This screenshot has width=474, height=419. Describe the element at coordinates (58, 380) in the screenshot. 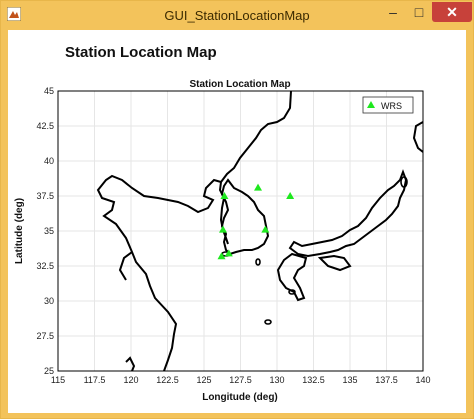

I see `x-tick-label: 115` at that location.